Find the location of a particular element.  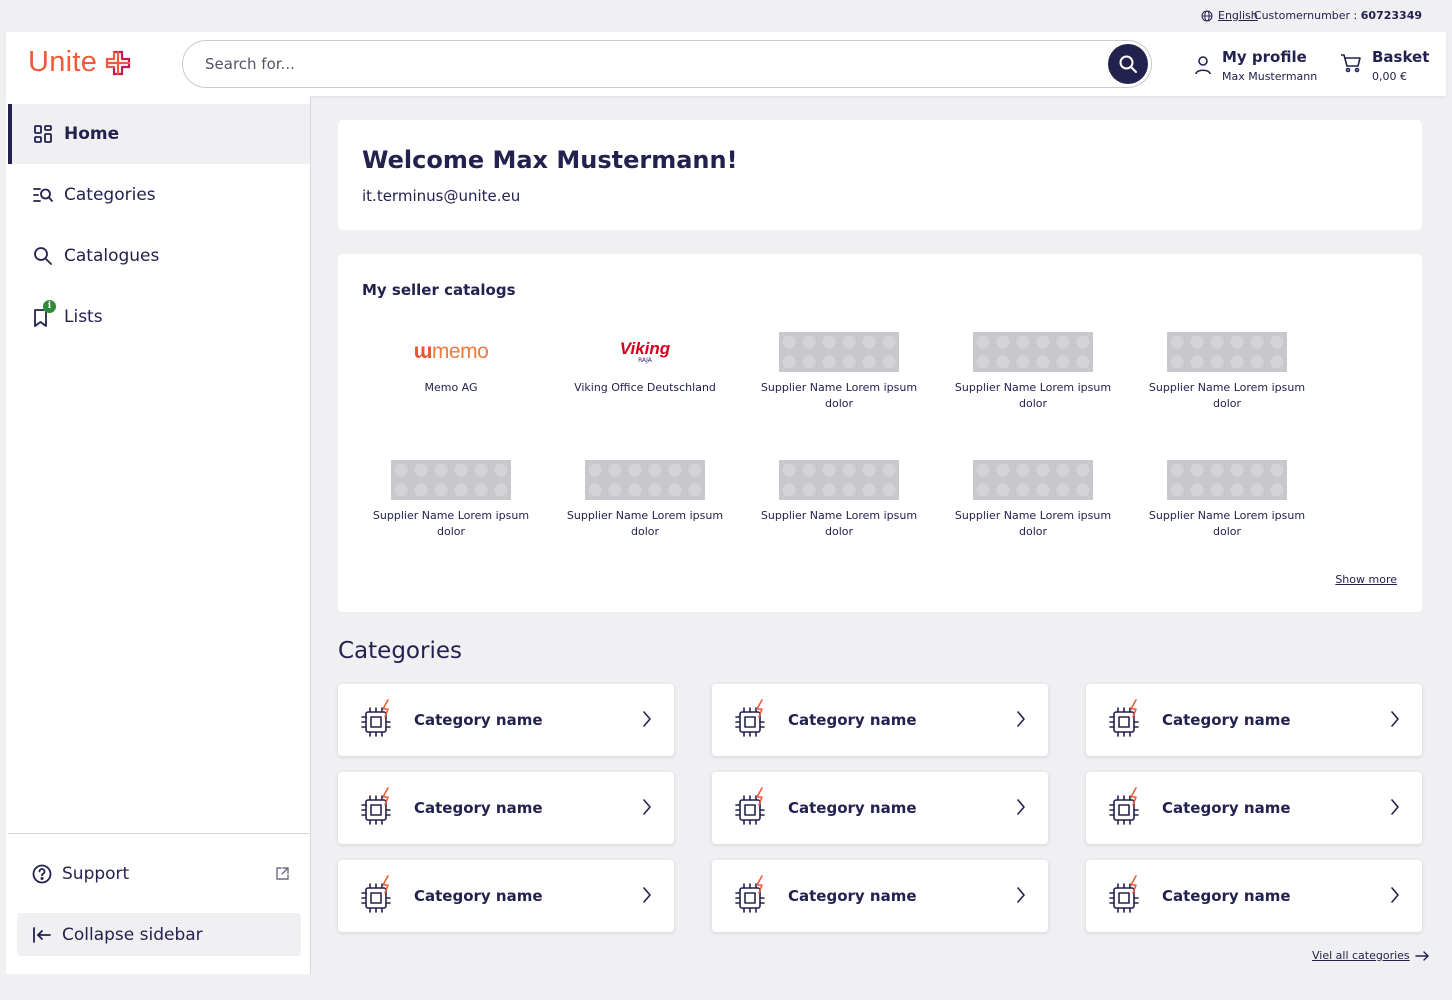

search-input is located at coordinates (645, 64).